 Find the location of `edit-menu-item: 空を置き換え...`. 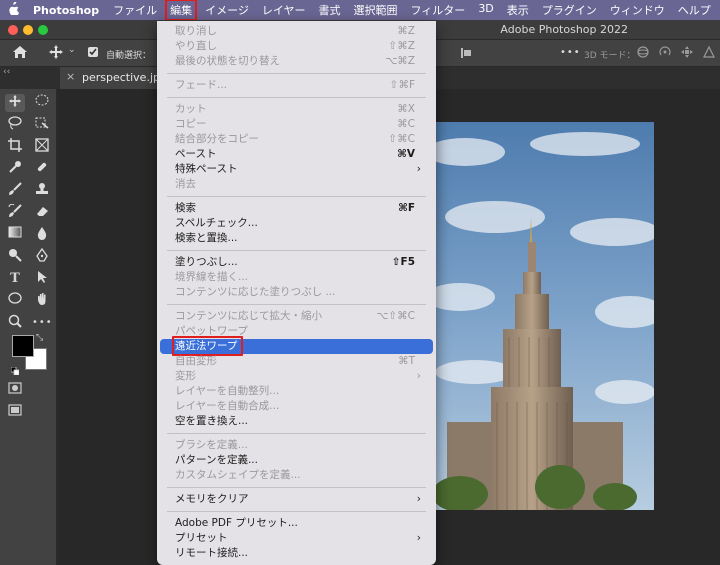

edit-menu-item: 空を置き換え... is located at coordinates (296, 421).